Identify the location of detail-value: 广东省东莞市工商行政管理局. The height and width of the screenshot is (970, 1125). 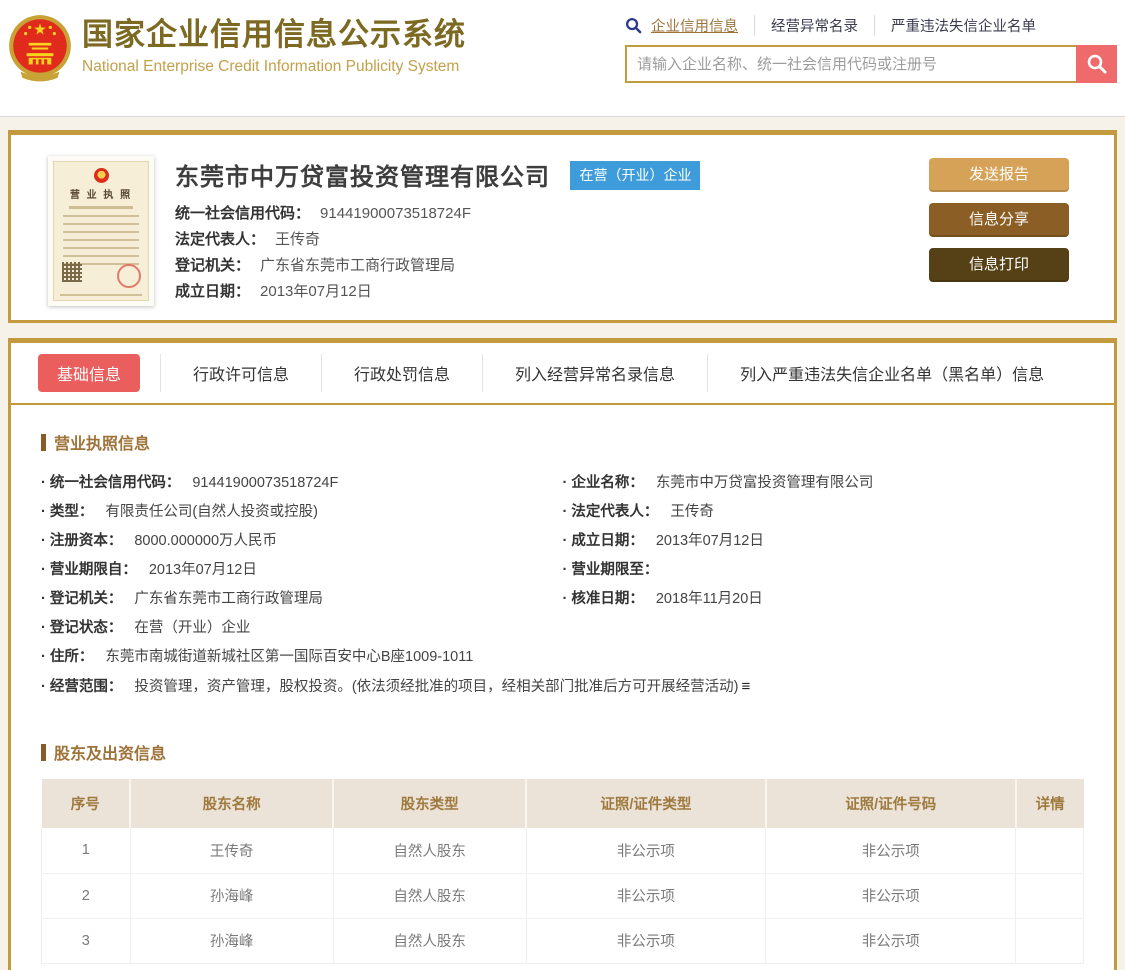
(228, 599).